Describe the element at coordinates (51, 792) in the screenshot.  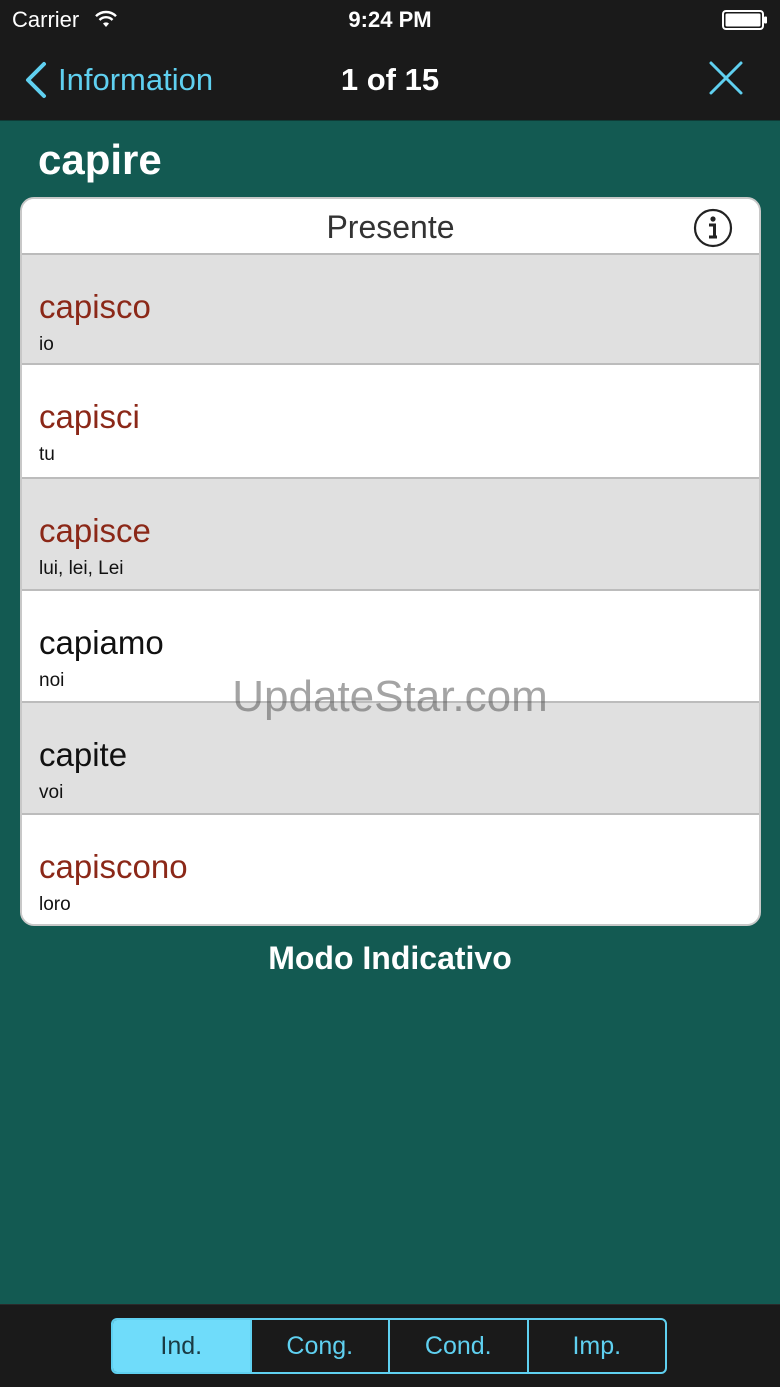
I see `pronoun-label: voi` at that location.